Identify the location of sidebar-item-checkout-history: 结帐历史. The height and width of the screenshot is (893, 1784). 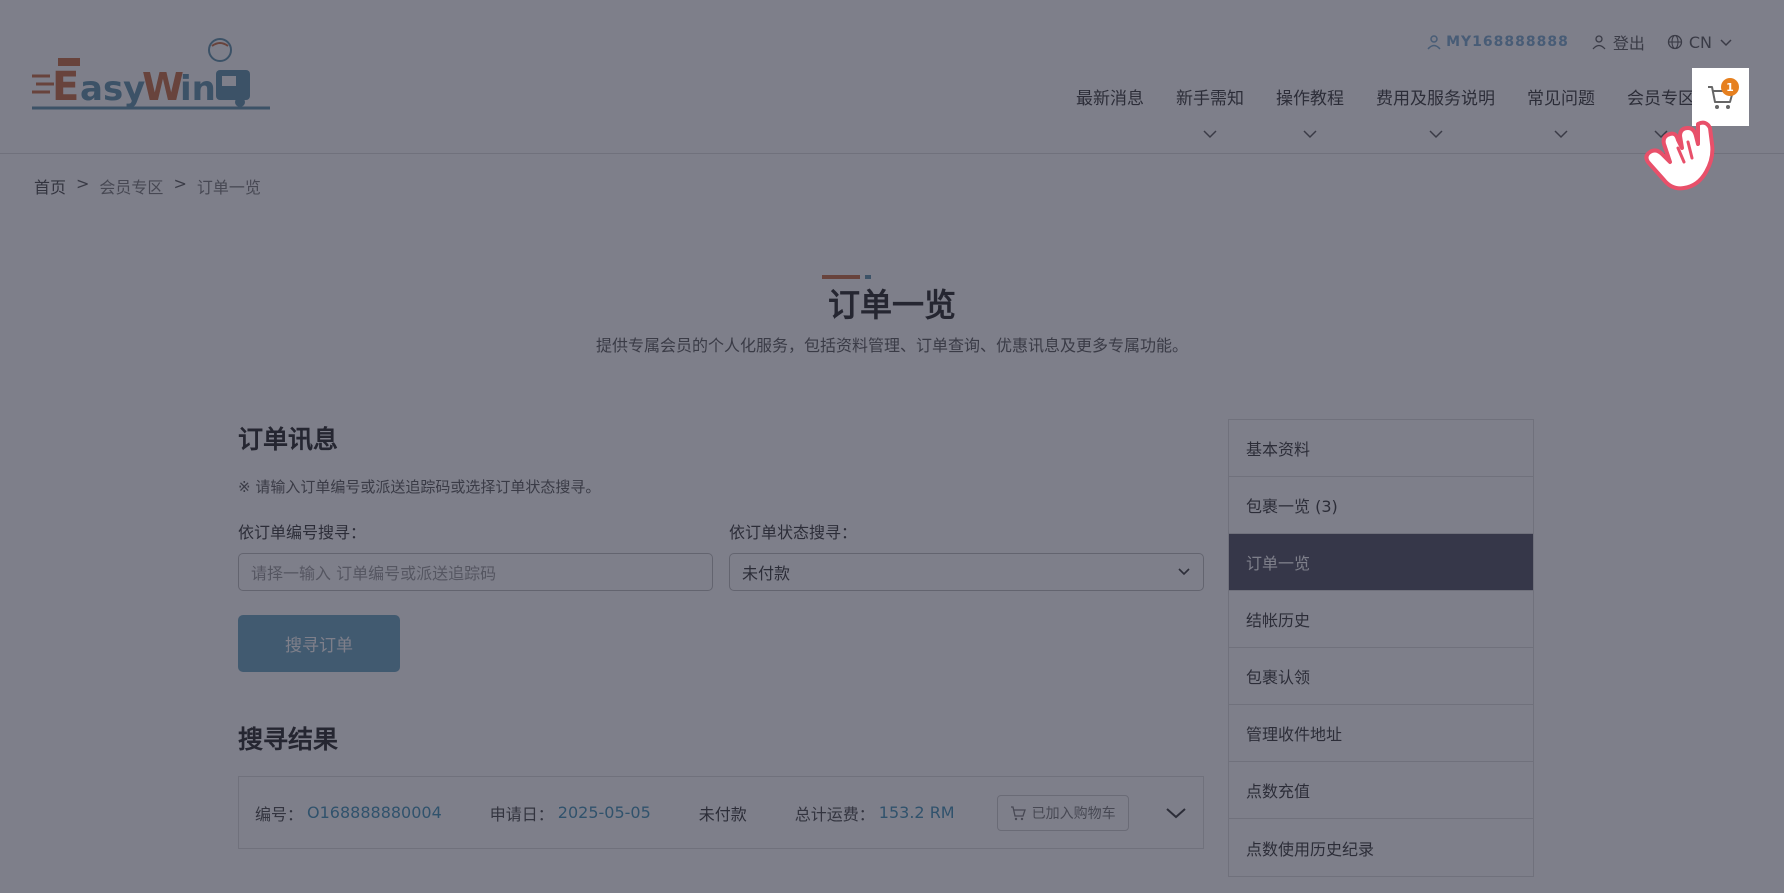
(1381, 619).